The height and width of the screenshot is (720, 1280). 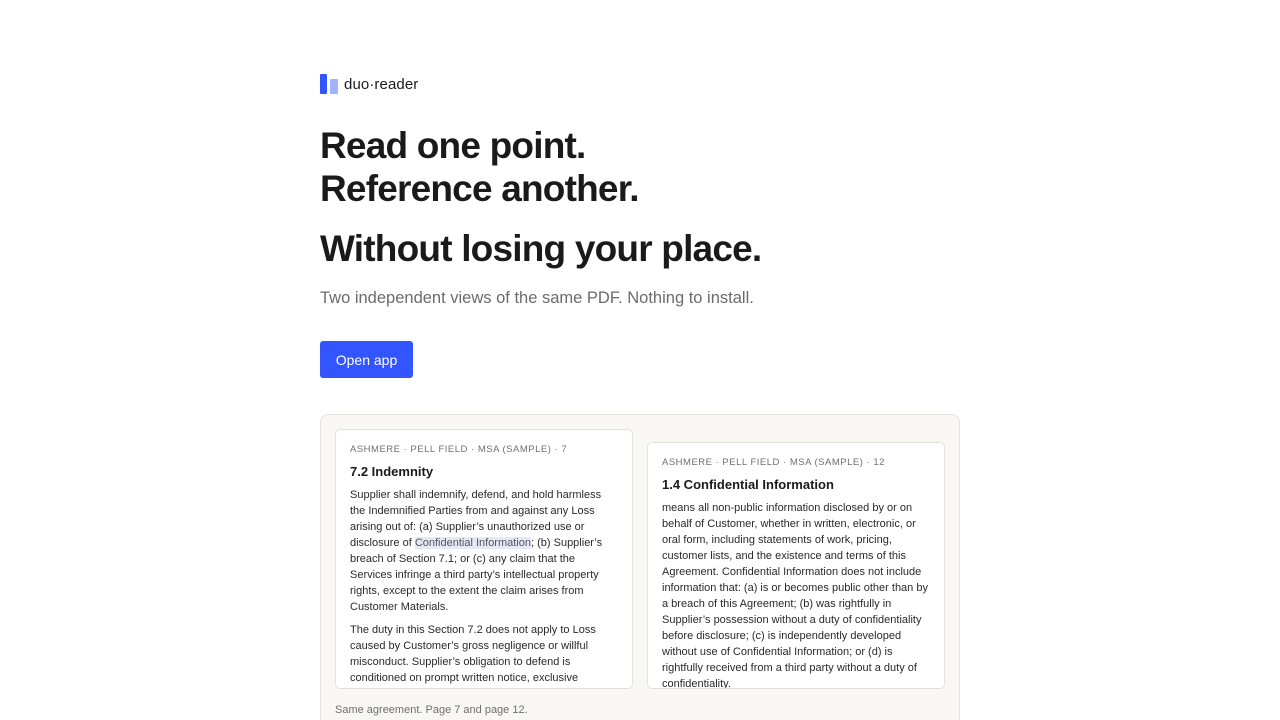 What do you see at coordinates (431, 710) in the screenshot?
I see `demo-caption: Same agreement. Page 7 and page 12.` at bounding box center [431, 710].